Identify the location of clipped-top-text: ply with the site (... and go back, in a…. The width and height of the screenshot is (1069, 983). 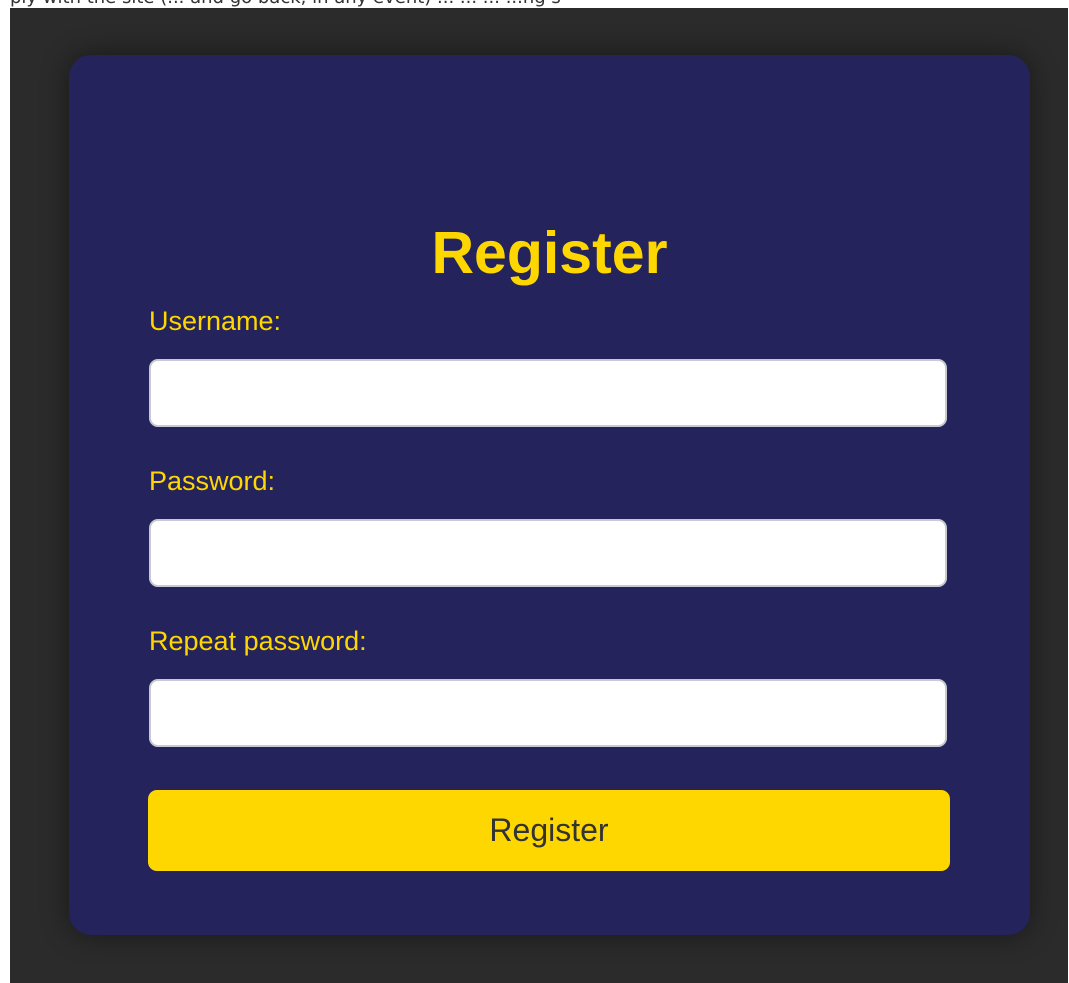
(285, 4).